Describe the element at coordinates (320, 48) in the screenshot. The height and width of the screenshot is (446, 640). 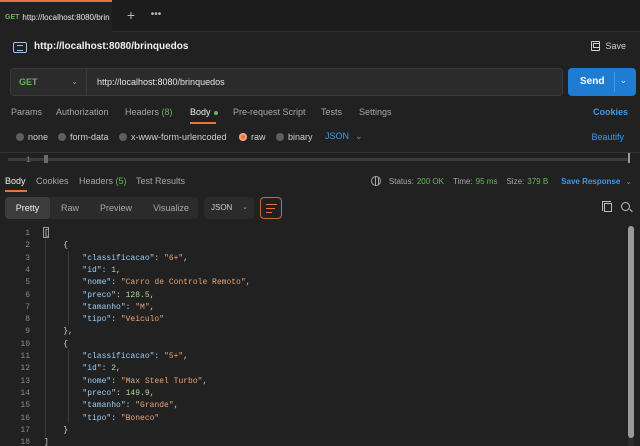
I see `request-header: http://localhost:8080/brinquedos Save` at that location.